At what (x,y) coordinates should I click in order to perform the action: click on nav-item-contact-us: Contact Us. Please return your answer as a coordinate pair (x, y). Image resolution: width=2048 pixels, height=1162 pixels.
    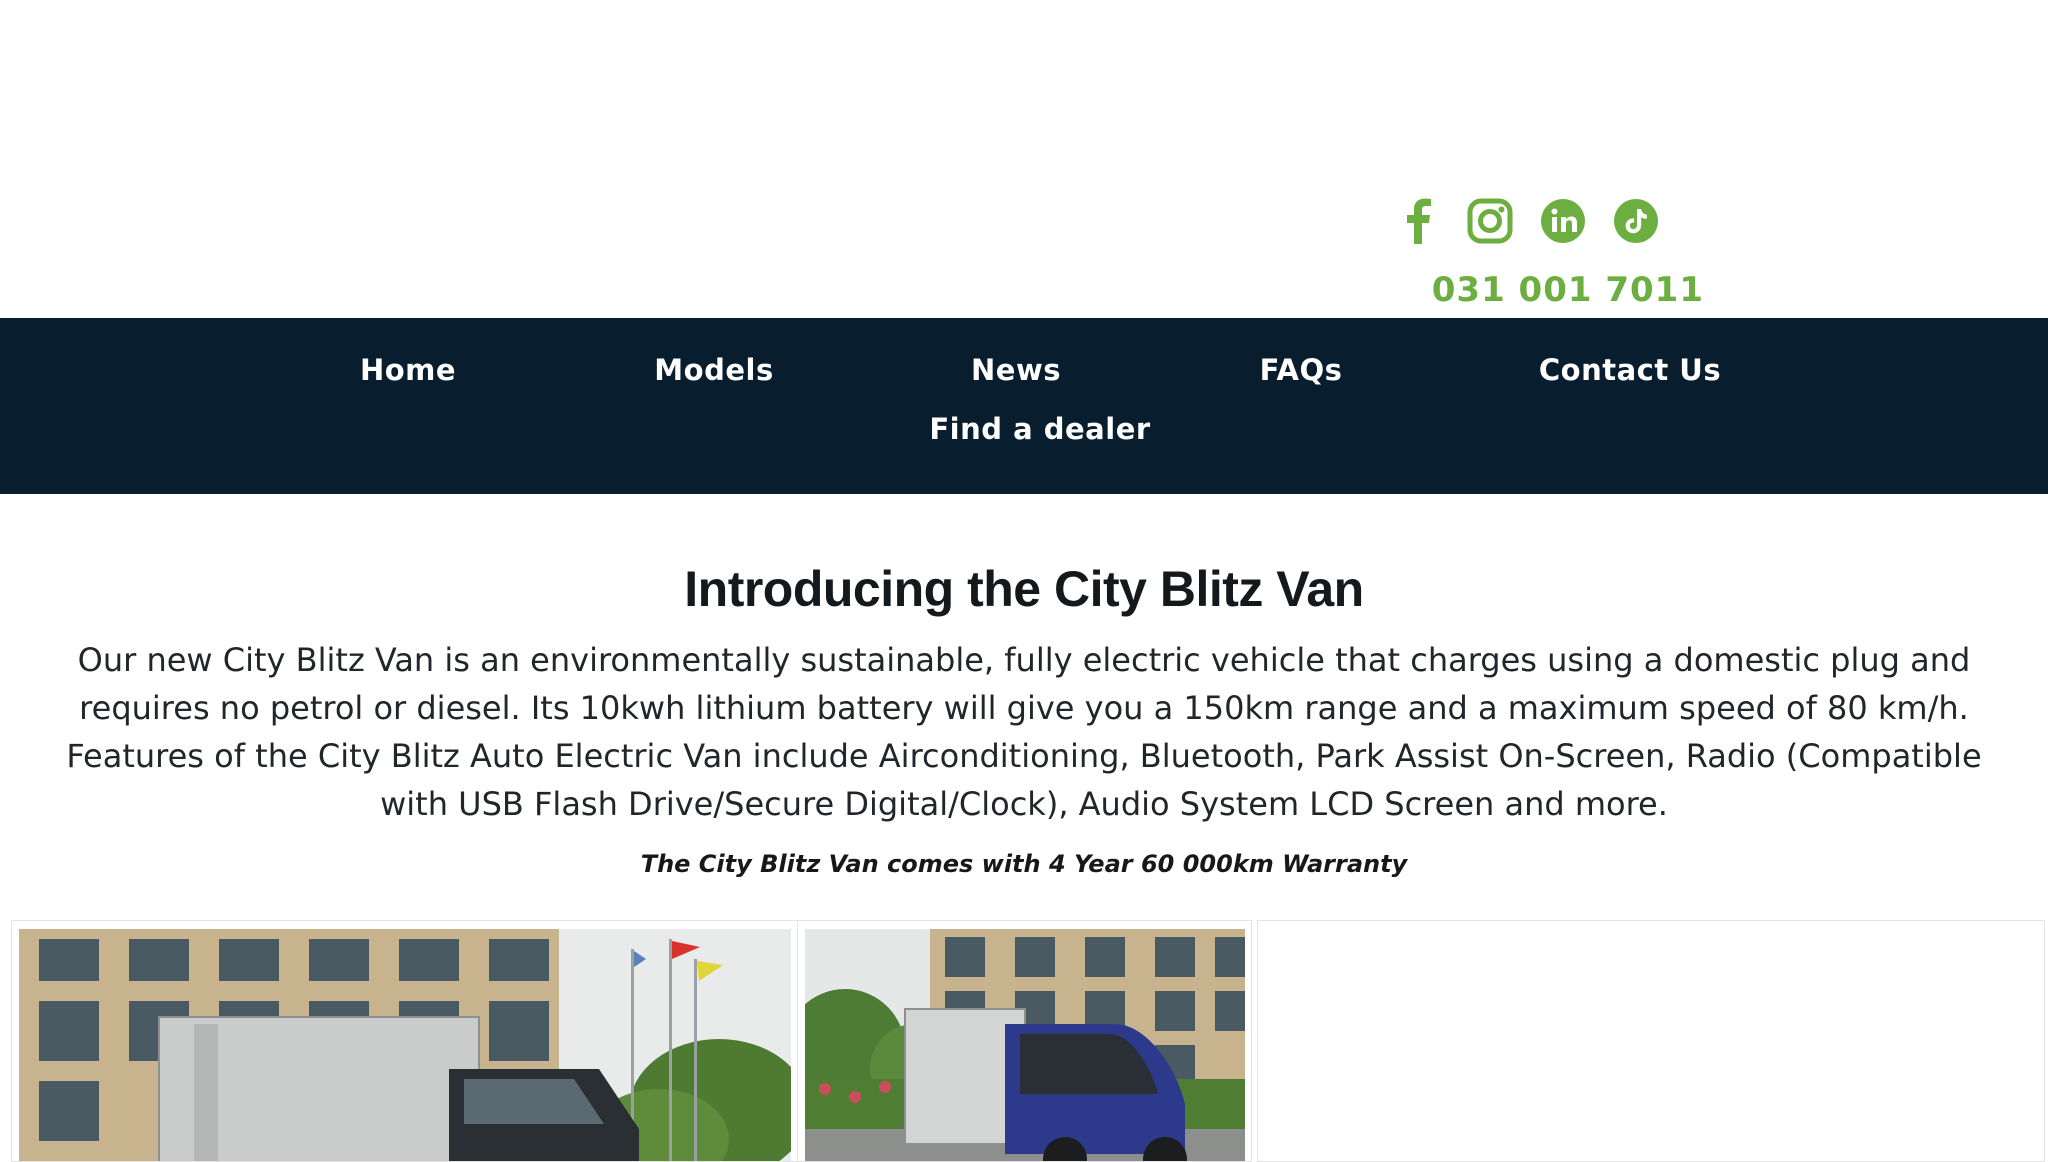
    Looking at the image, I should click on (1630, 370).